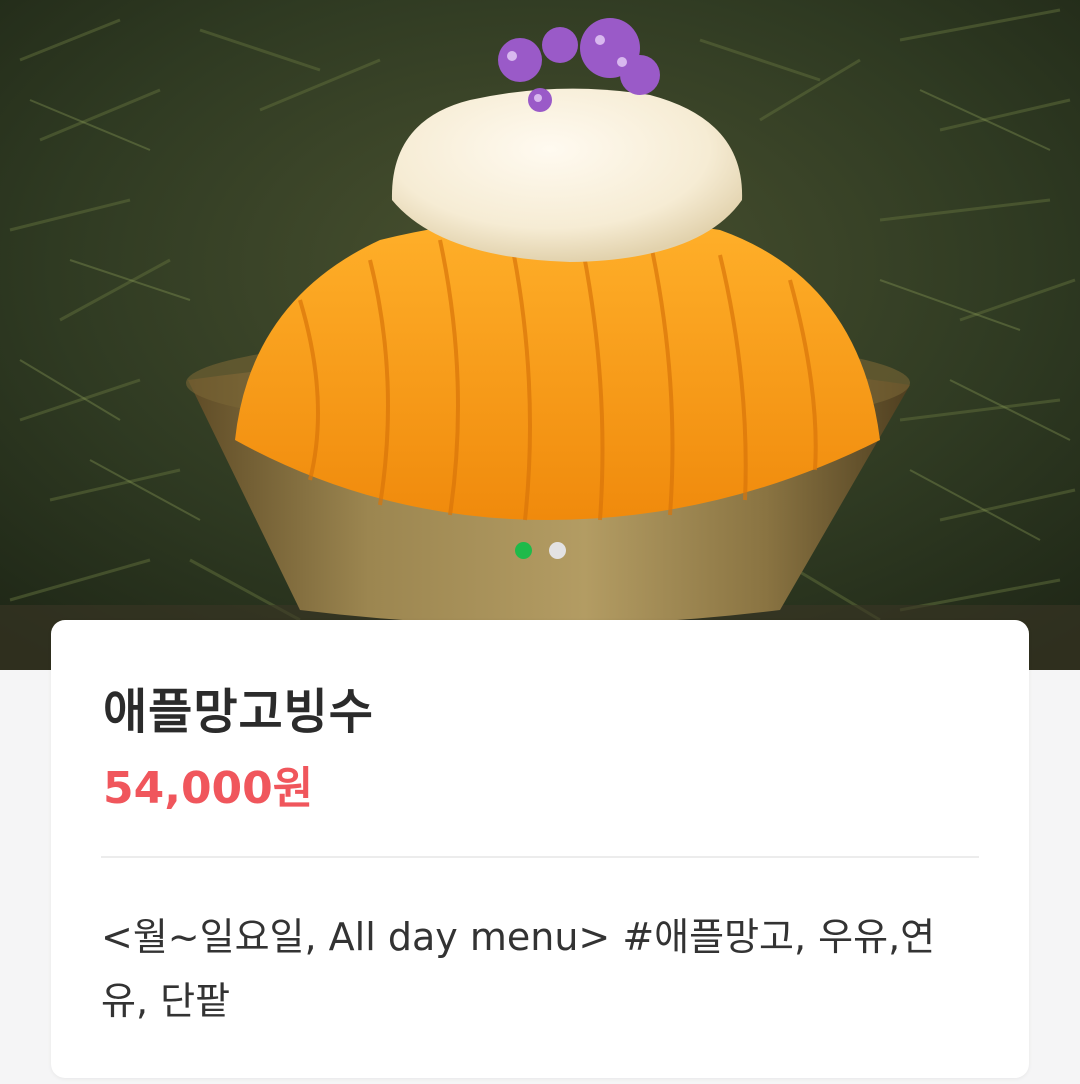  What do you see at coordinates (518, 969) in the screenshot?
I see `menu-item-description: <월~일요일, All day menu> #애플망고, 우유,연유, 단팥` at bounding box center [518, 969].